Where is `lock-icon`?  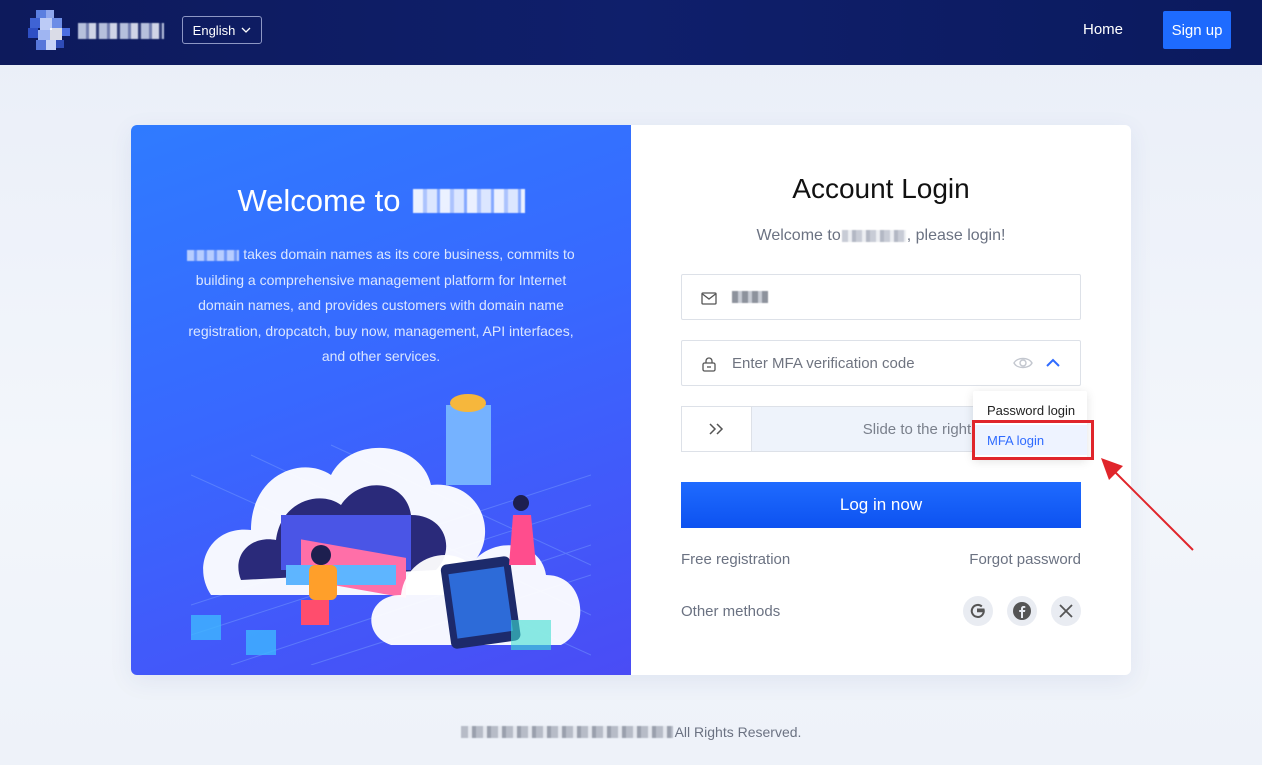 lock-icon is located at coordinates (709, 364).